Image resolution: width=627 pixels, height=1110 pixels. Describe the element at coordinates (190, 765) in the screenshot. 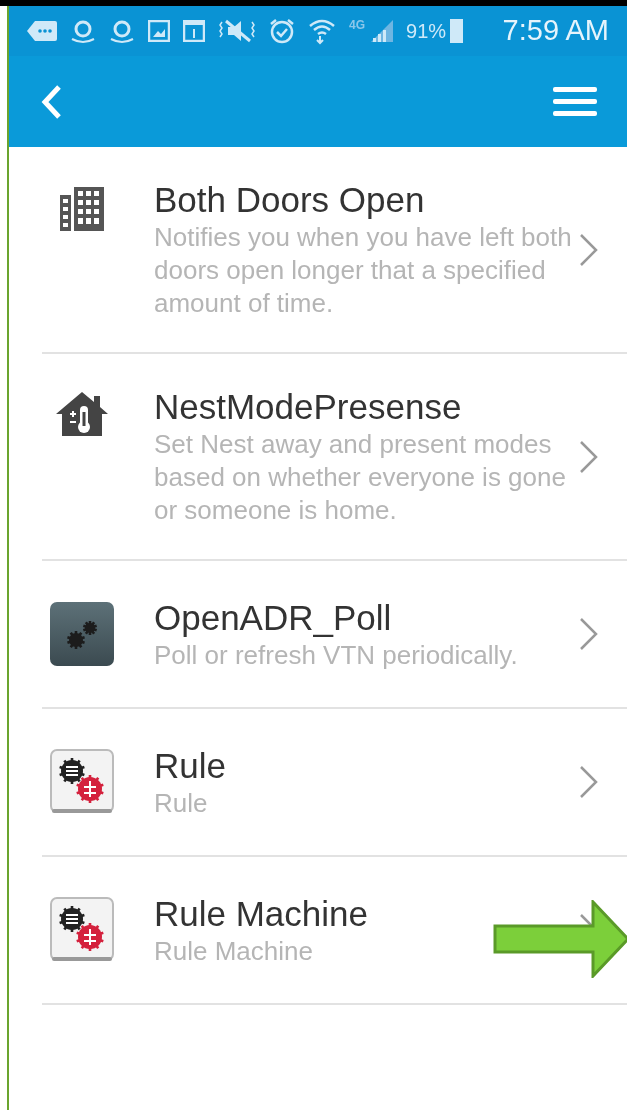

I see `item-title: Rule` at that location.